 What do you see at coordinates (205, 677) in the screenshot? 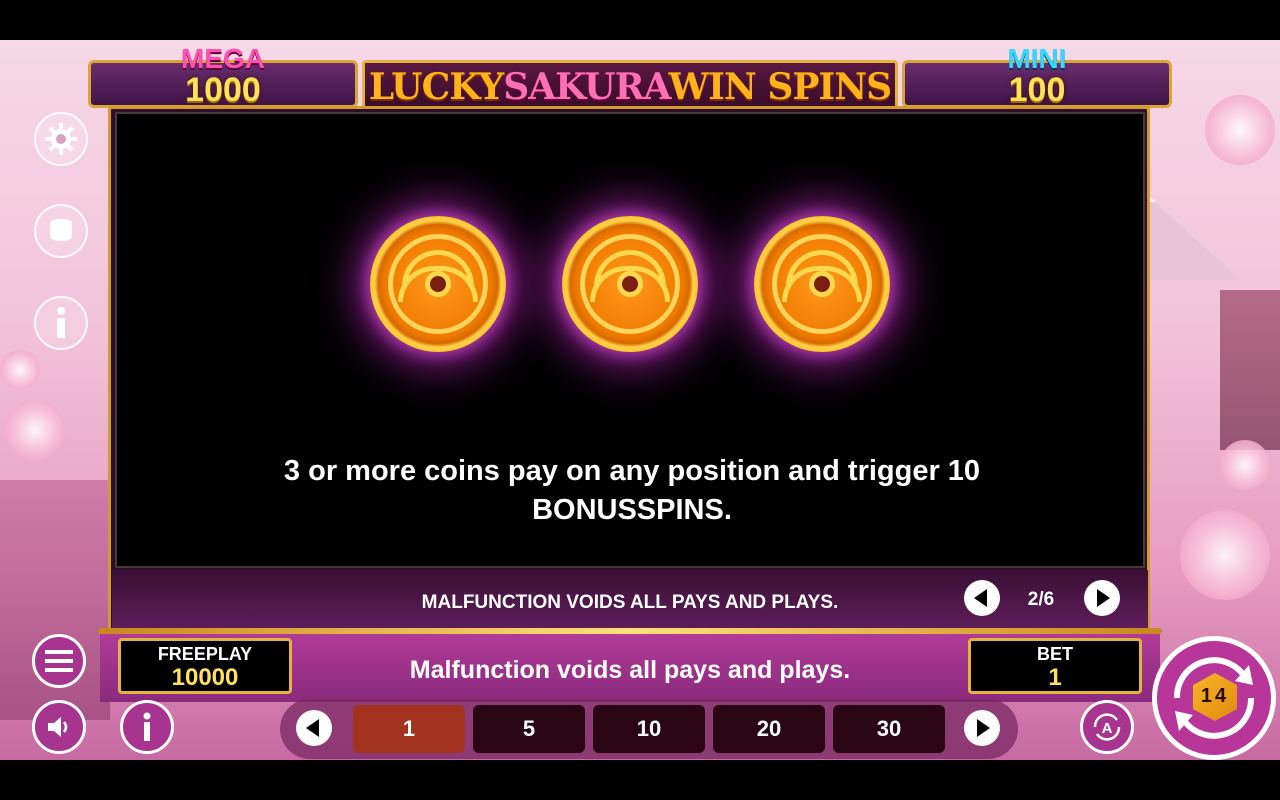
I see `balance-value: 10000` at bounding box center [205, 677].